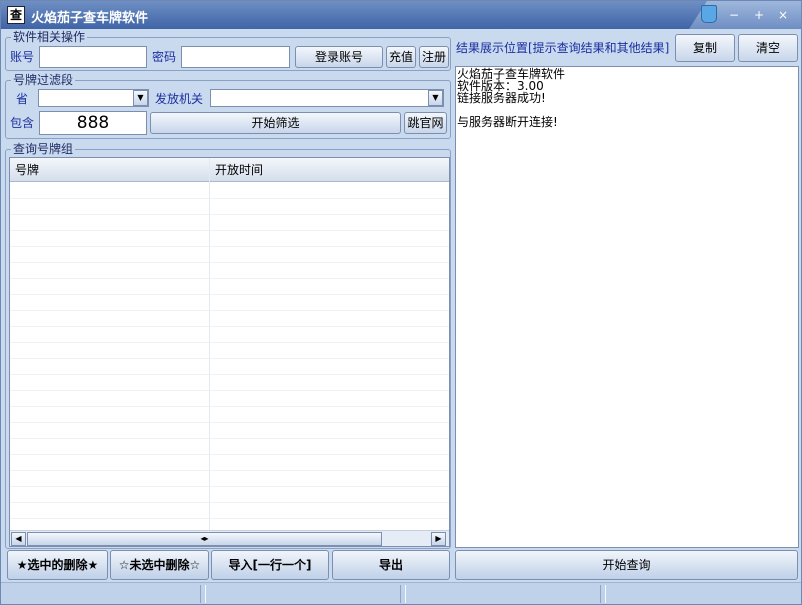 The image size is (802, 605). What do you see at coordinates (235, 57) in the screenshot?
I see `password-input` at bounding box center [235, 57].